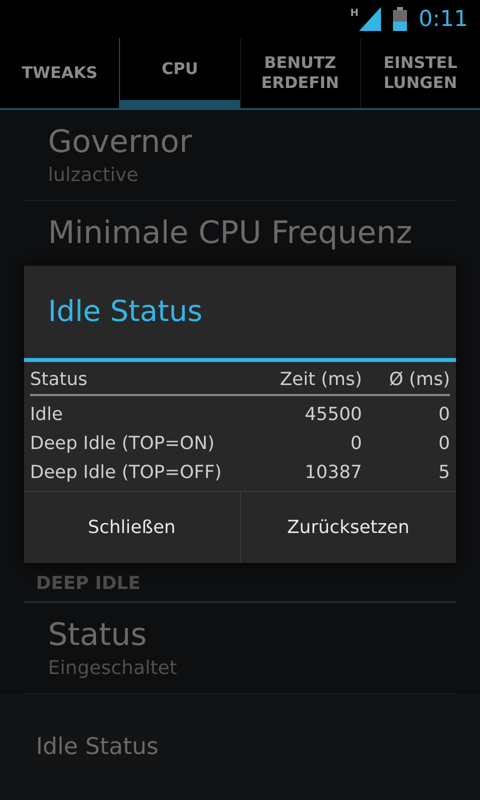 This screenshot has height=800, width=480. Describe the element at coordinates (300, 73) in the screenshot. I see `tab: BENUTZ ERDEFIN` at that location.